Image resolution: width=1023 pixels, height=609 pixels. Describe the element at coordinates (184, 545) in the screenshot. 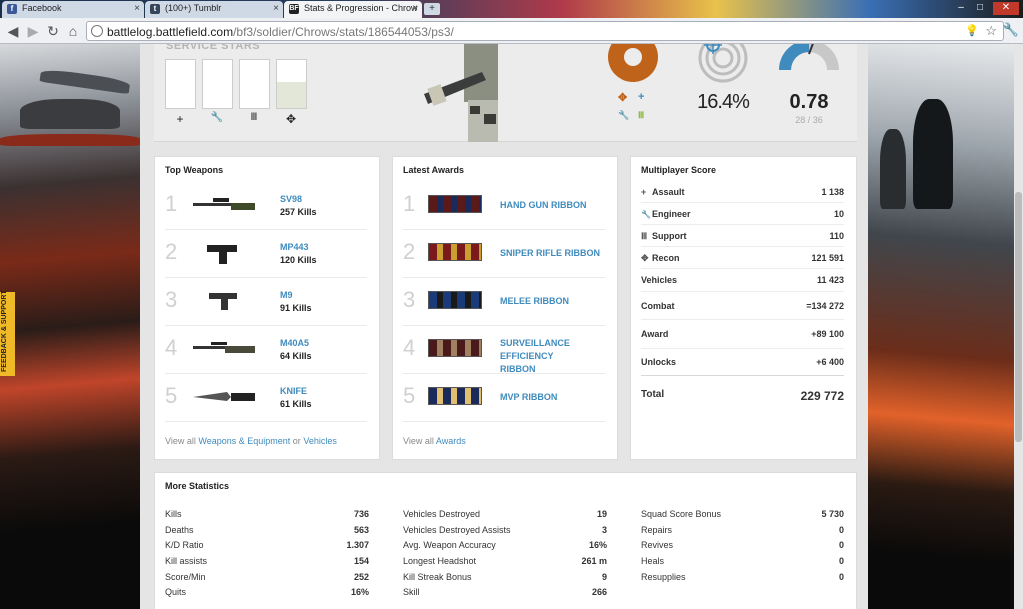

I see `stat-label: K/D Ratio` at that location.